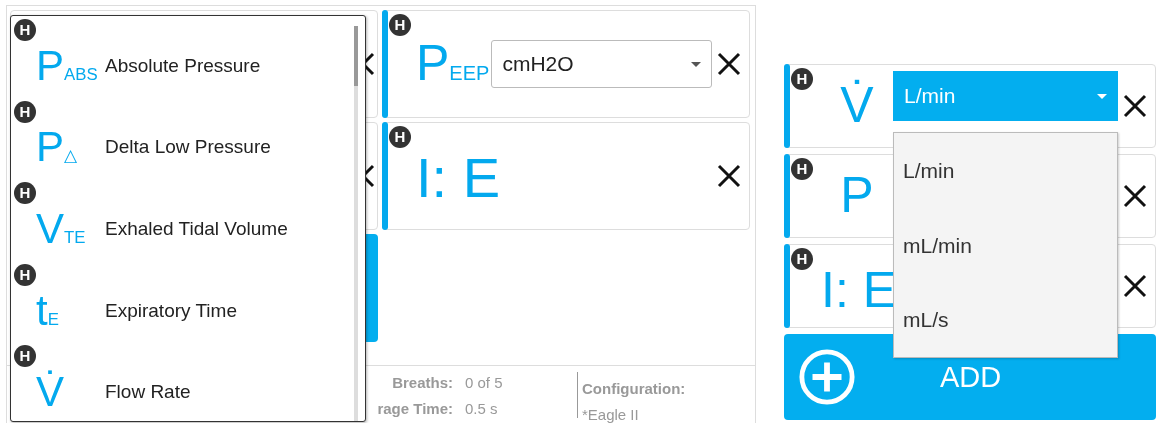 The width and height of the screenshot is (1156, 423). I want to click on parameter-symbol: P, so click(857, 196).